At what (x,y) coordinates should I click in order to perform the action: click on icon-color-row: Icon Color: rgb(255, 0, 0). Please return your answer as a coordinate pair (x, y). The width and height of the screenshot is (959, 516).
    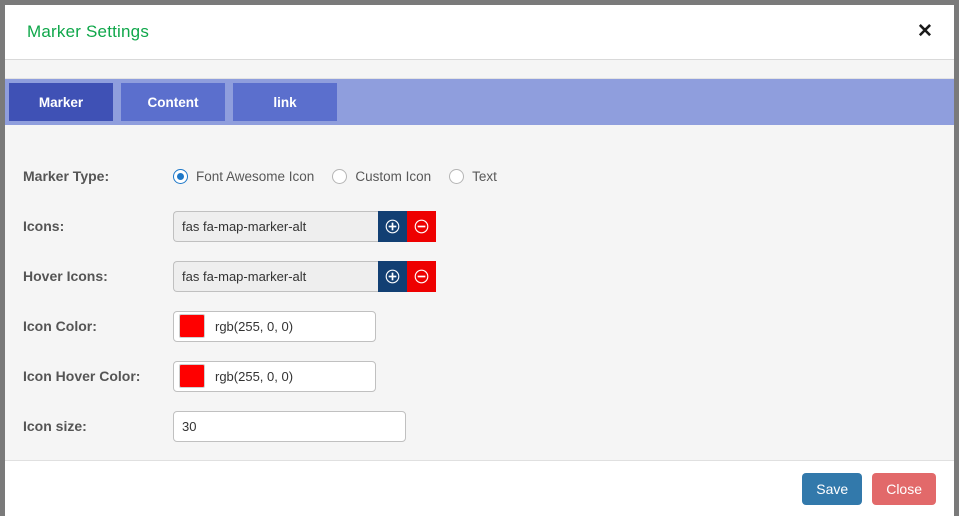
    Looking at the image, I should click on (479, 326).